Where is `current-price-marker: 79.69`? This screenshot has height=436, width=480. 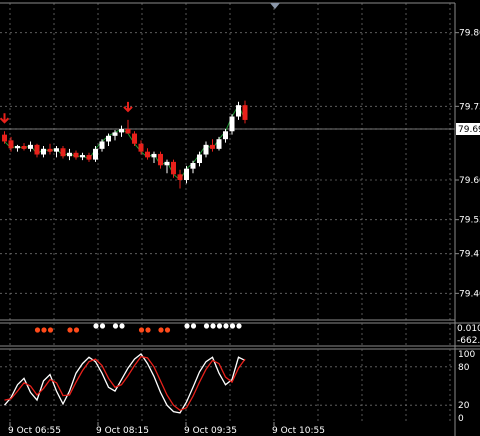
current-price-marker: 79.69 is located at coordinates (468, 129).